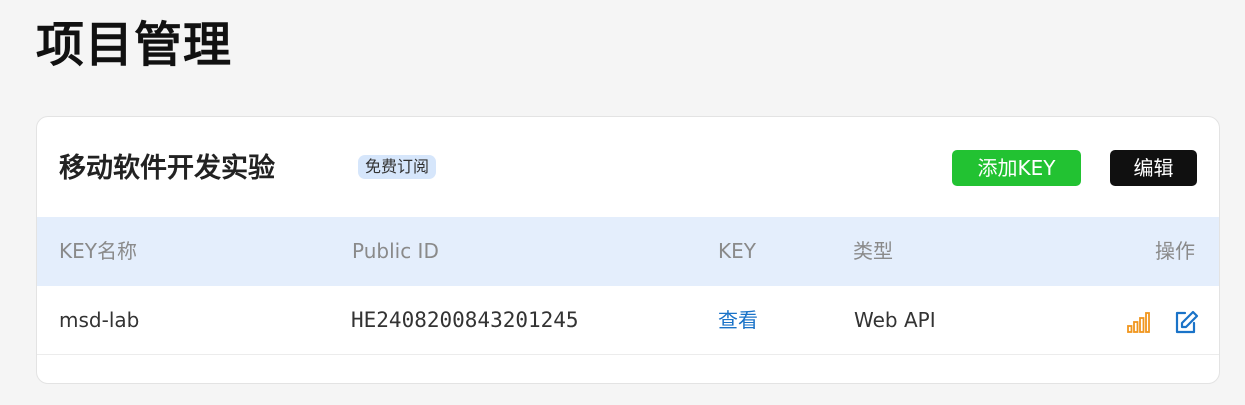  What do you see at coordinates (1186, 322) in the screenshot?
I see `edit-icon` at bounding box center [1186, 322].